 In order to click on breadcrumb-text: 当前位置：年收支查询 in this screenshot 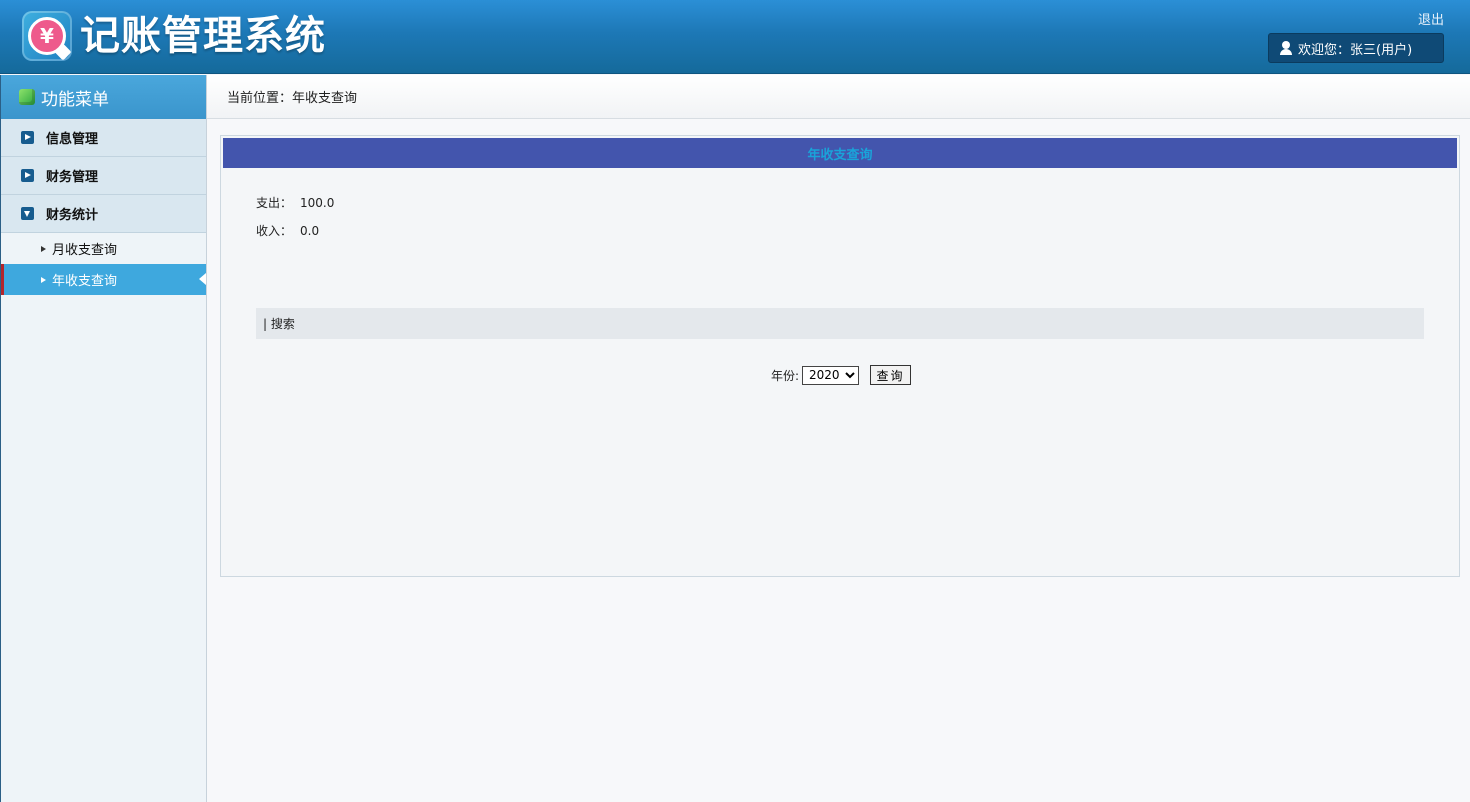, I will do `click(292, 98)`.